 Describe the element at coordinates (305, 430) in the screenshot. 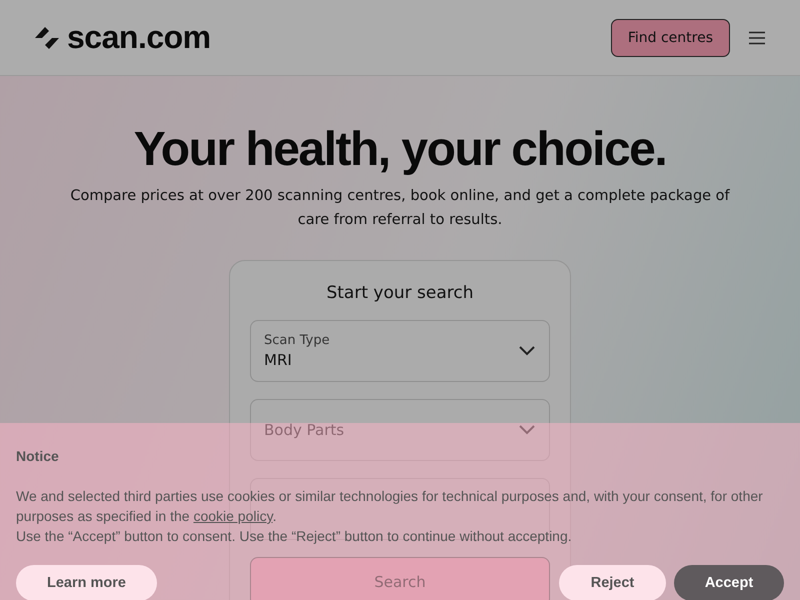

I see `field-placeholder: Body Parts` at that location.